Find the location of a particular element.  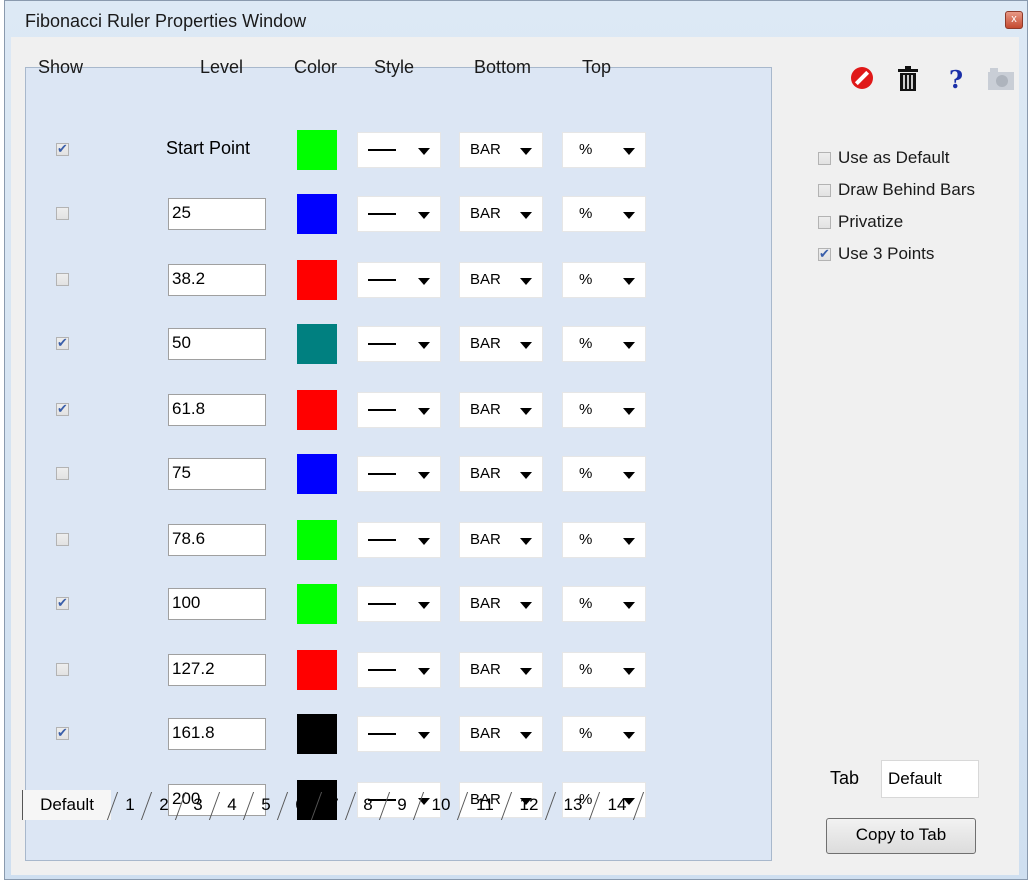

level-input: 61.8 is located at coordinates (217, 410).